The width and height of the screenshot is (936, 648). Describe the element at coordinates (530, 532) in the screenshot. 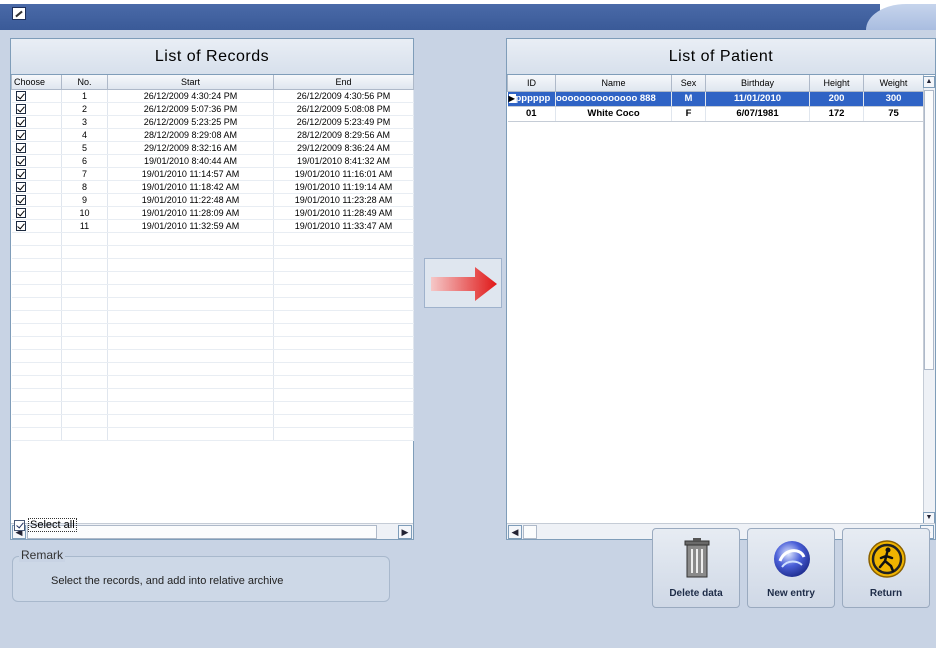

I see `patient-hscroll-thumb` at that location.